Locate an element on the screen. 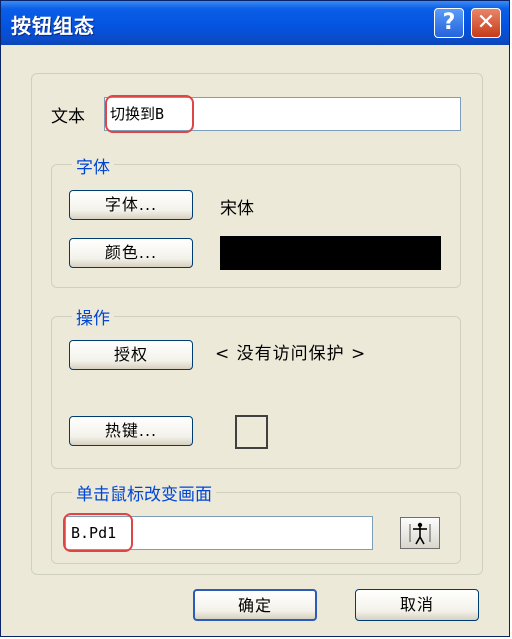  font-group-title: 字体 is located at coordinates (93, 165).